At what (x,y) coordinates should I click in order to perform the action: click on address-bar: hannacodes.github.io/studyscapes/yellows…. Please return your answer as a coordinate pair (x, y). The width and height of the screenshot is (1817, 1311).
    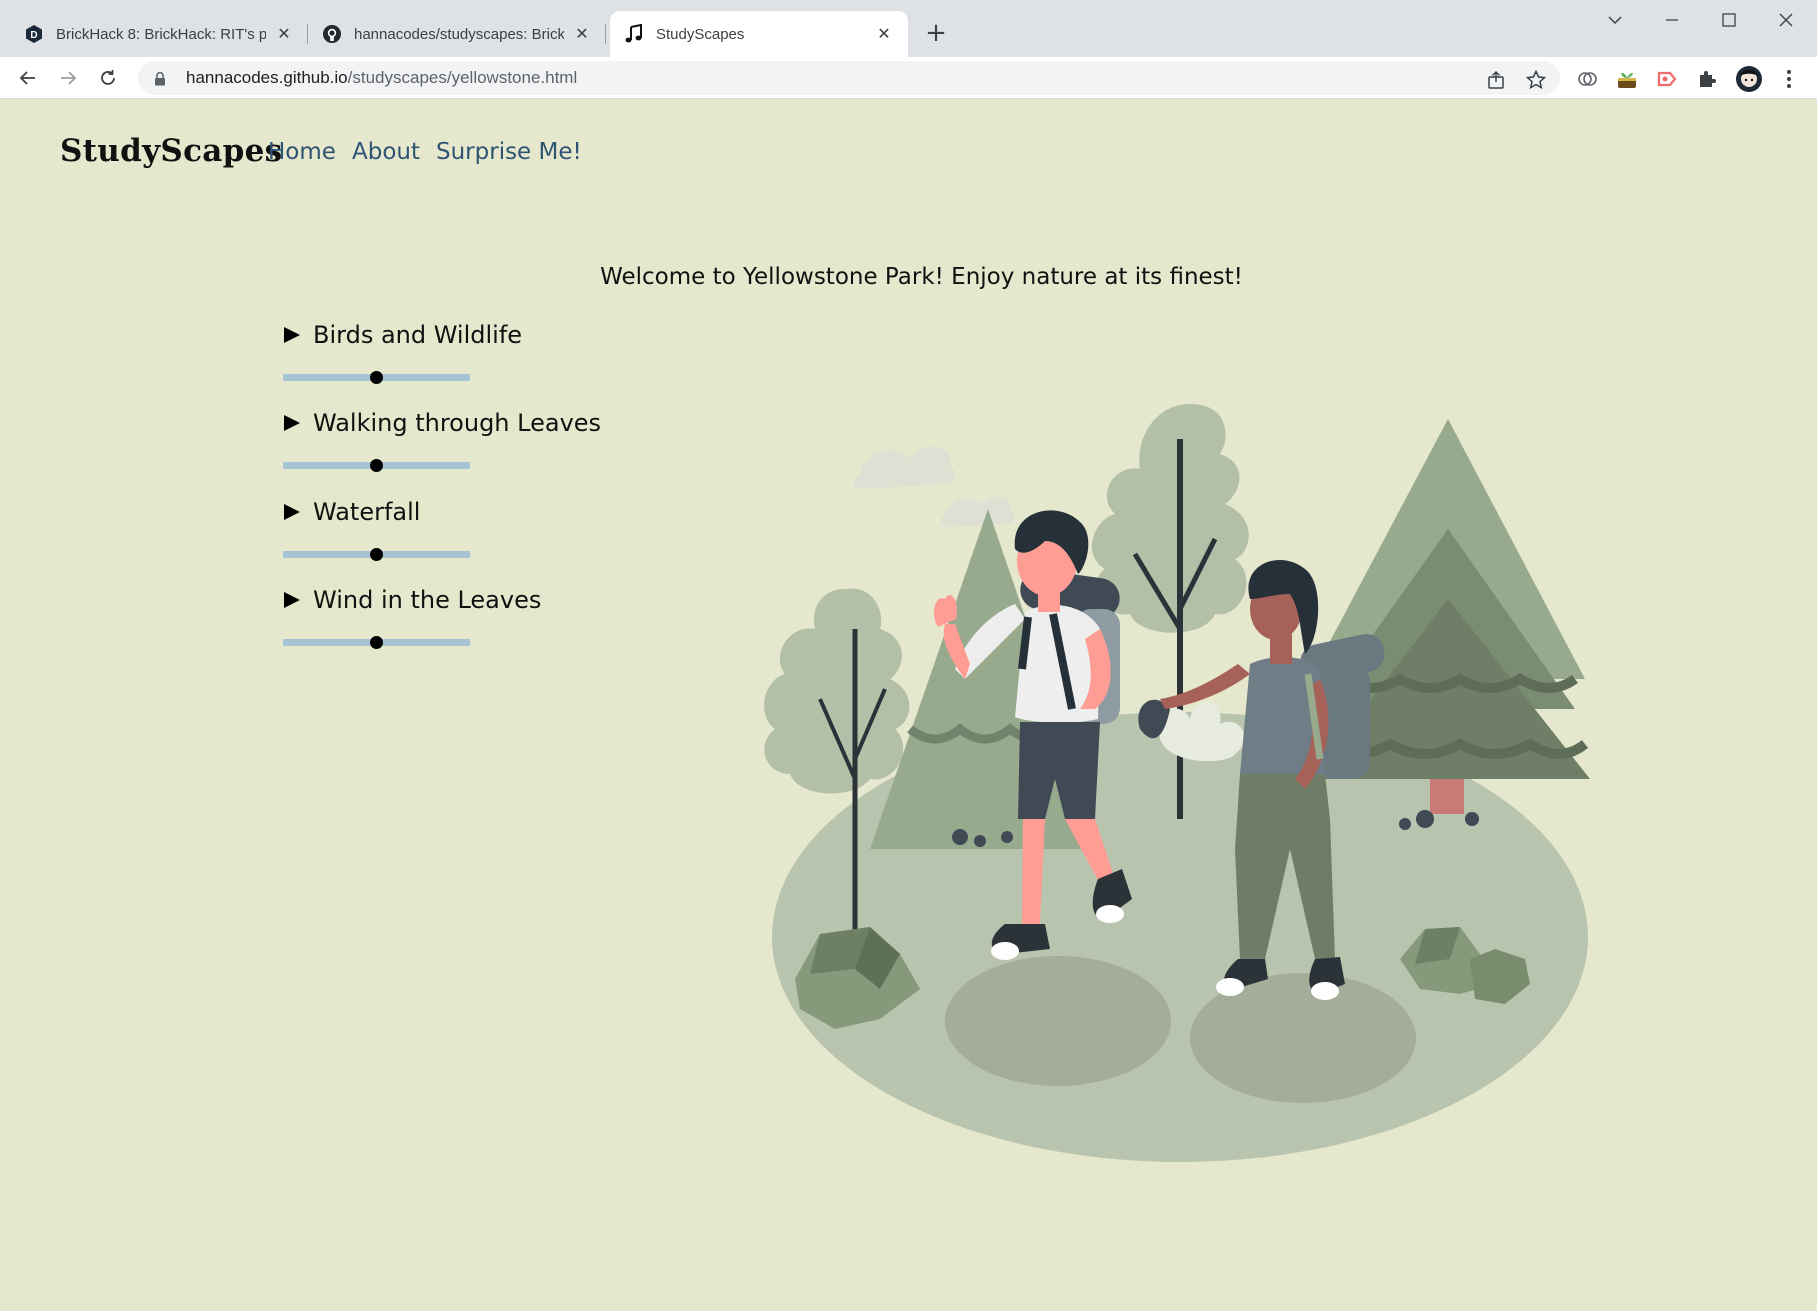
    Looking at the image, I should click on (849, 78).